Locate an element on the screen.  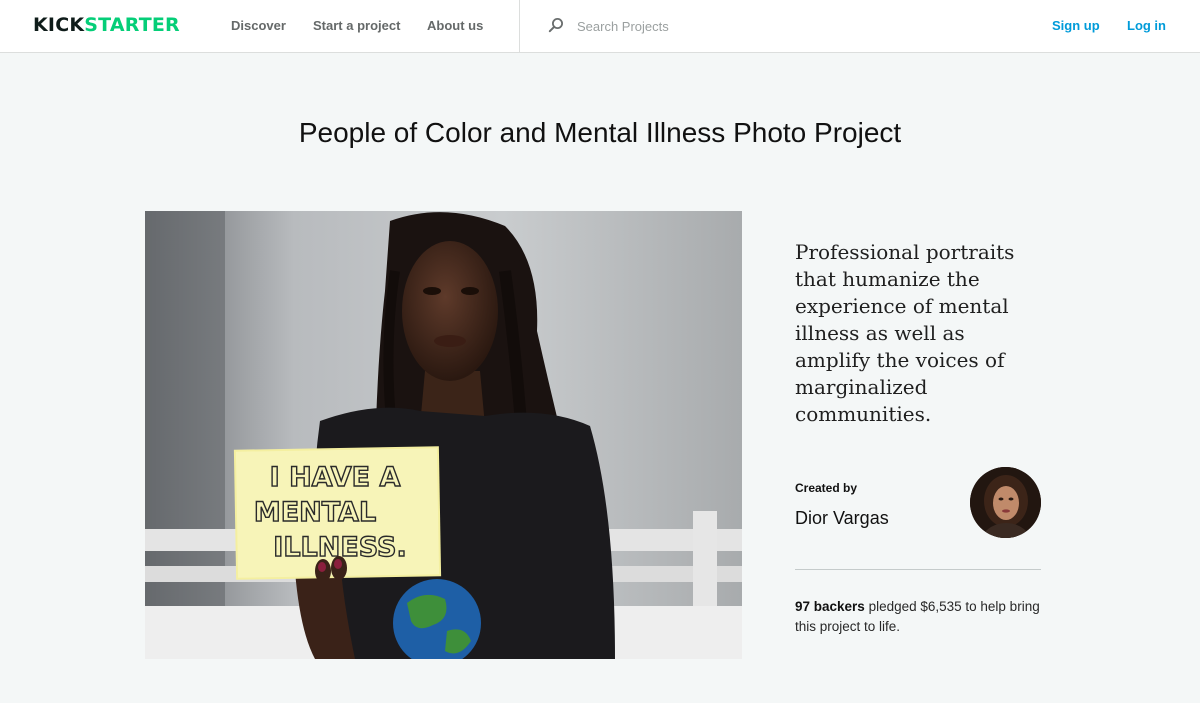
search-icon is located at coordinates (556, 25).